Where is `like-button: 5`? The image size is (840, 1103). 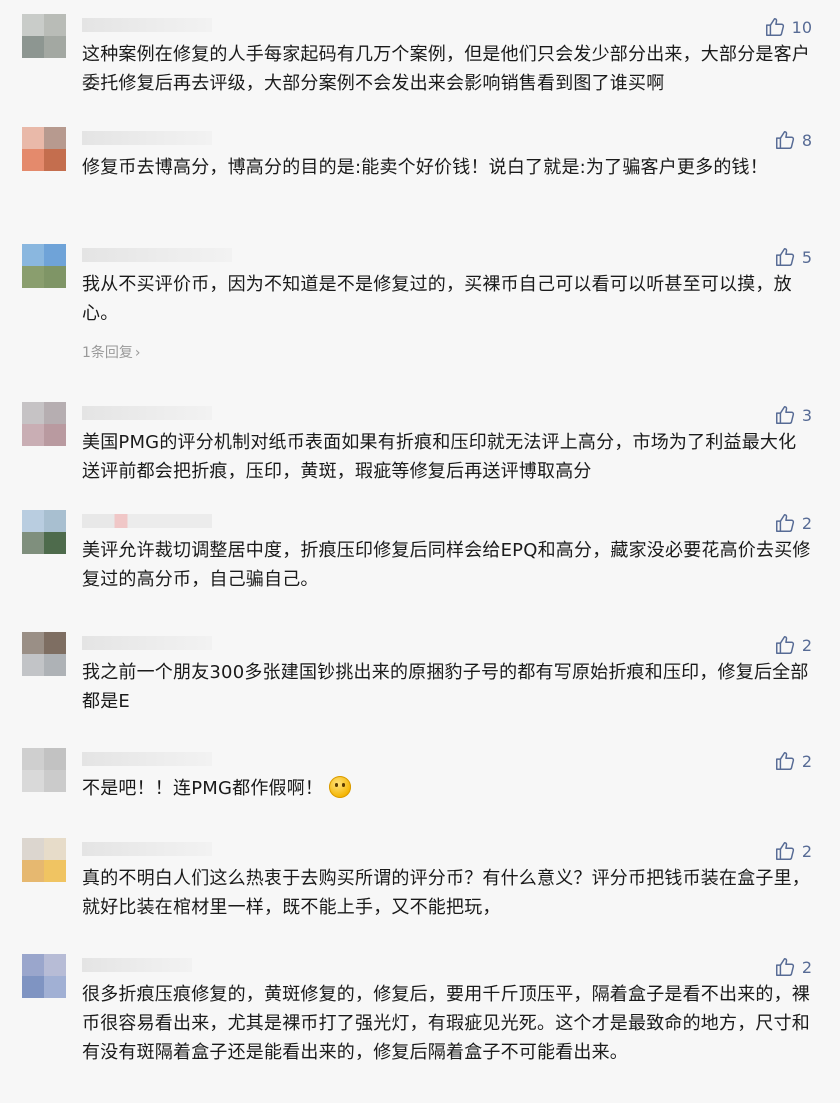 like-button: 5 is located at coordinates (793, 257).